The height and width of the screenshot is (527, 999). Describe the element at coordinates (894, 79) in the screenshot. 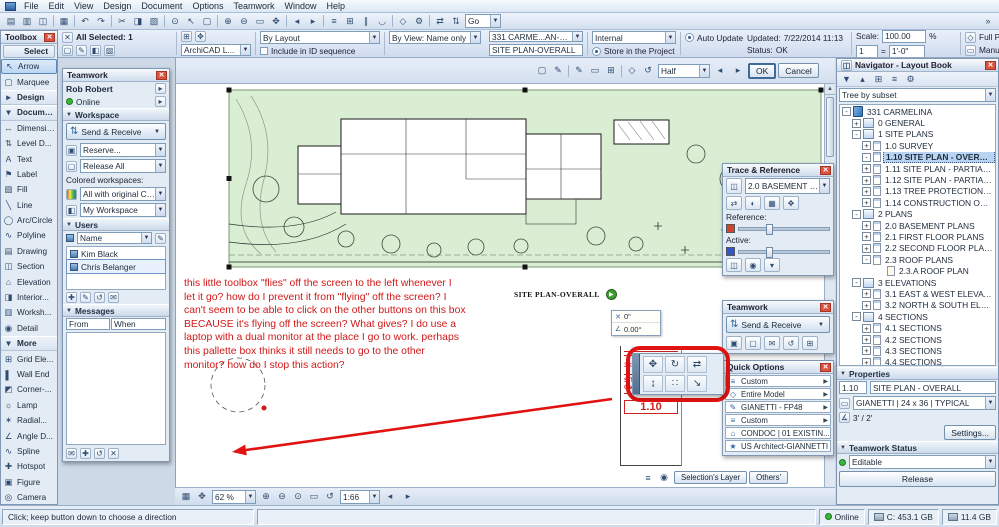

I see `list-view-icon: ≡` at that location.